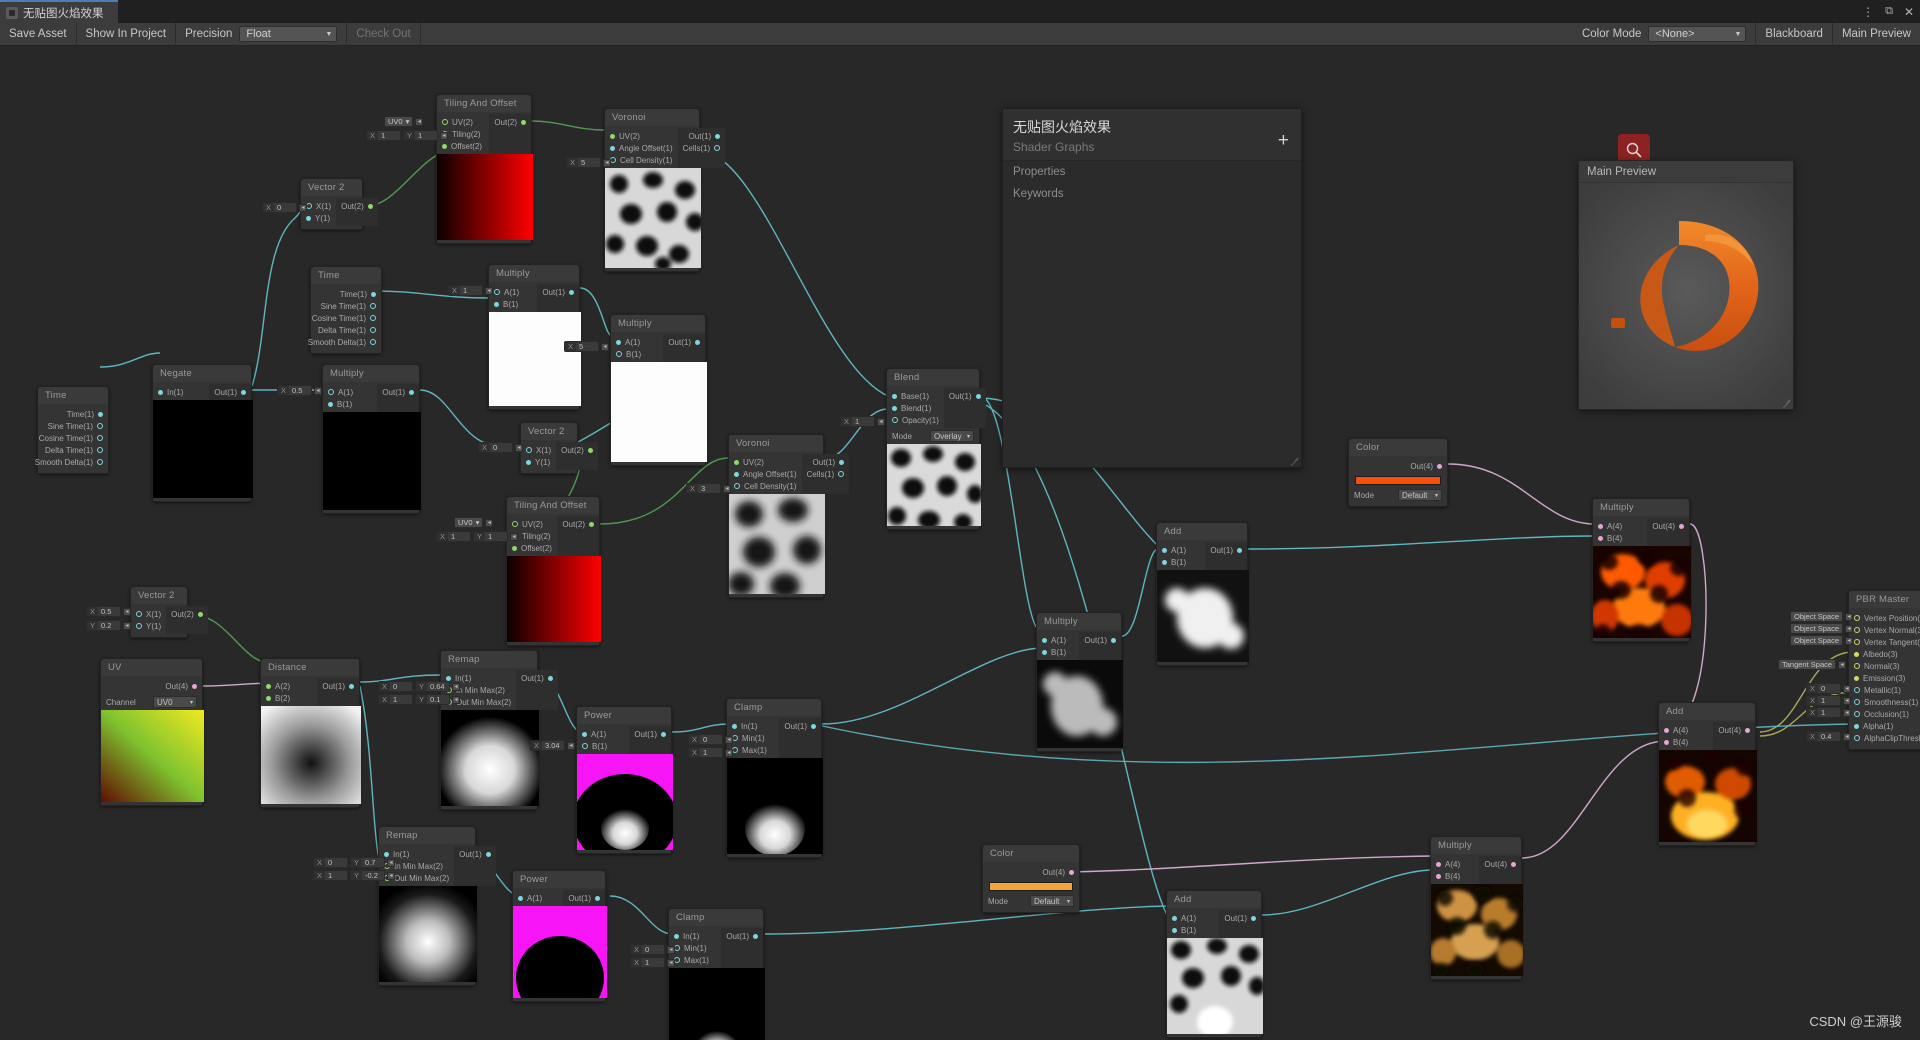 The height and width of the screenshot is (1040, 1920). I want to click on field-remap1-out-min-max: X1 Y 0.1 ◂, so click(419, 699).